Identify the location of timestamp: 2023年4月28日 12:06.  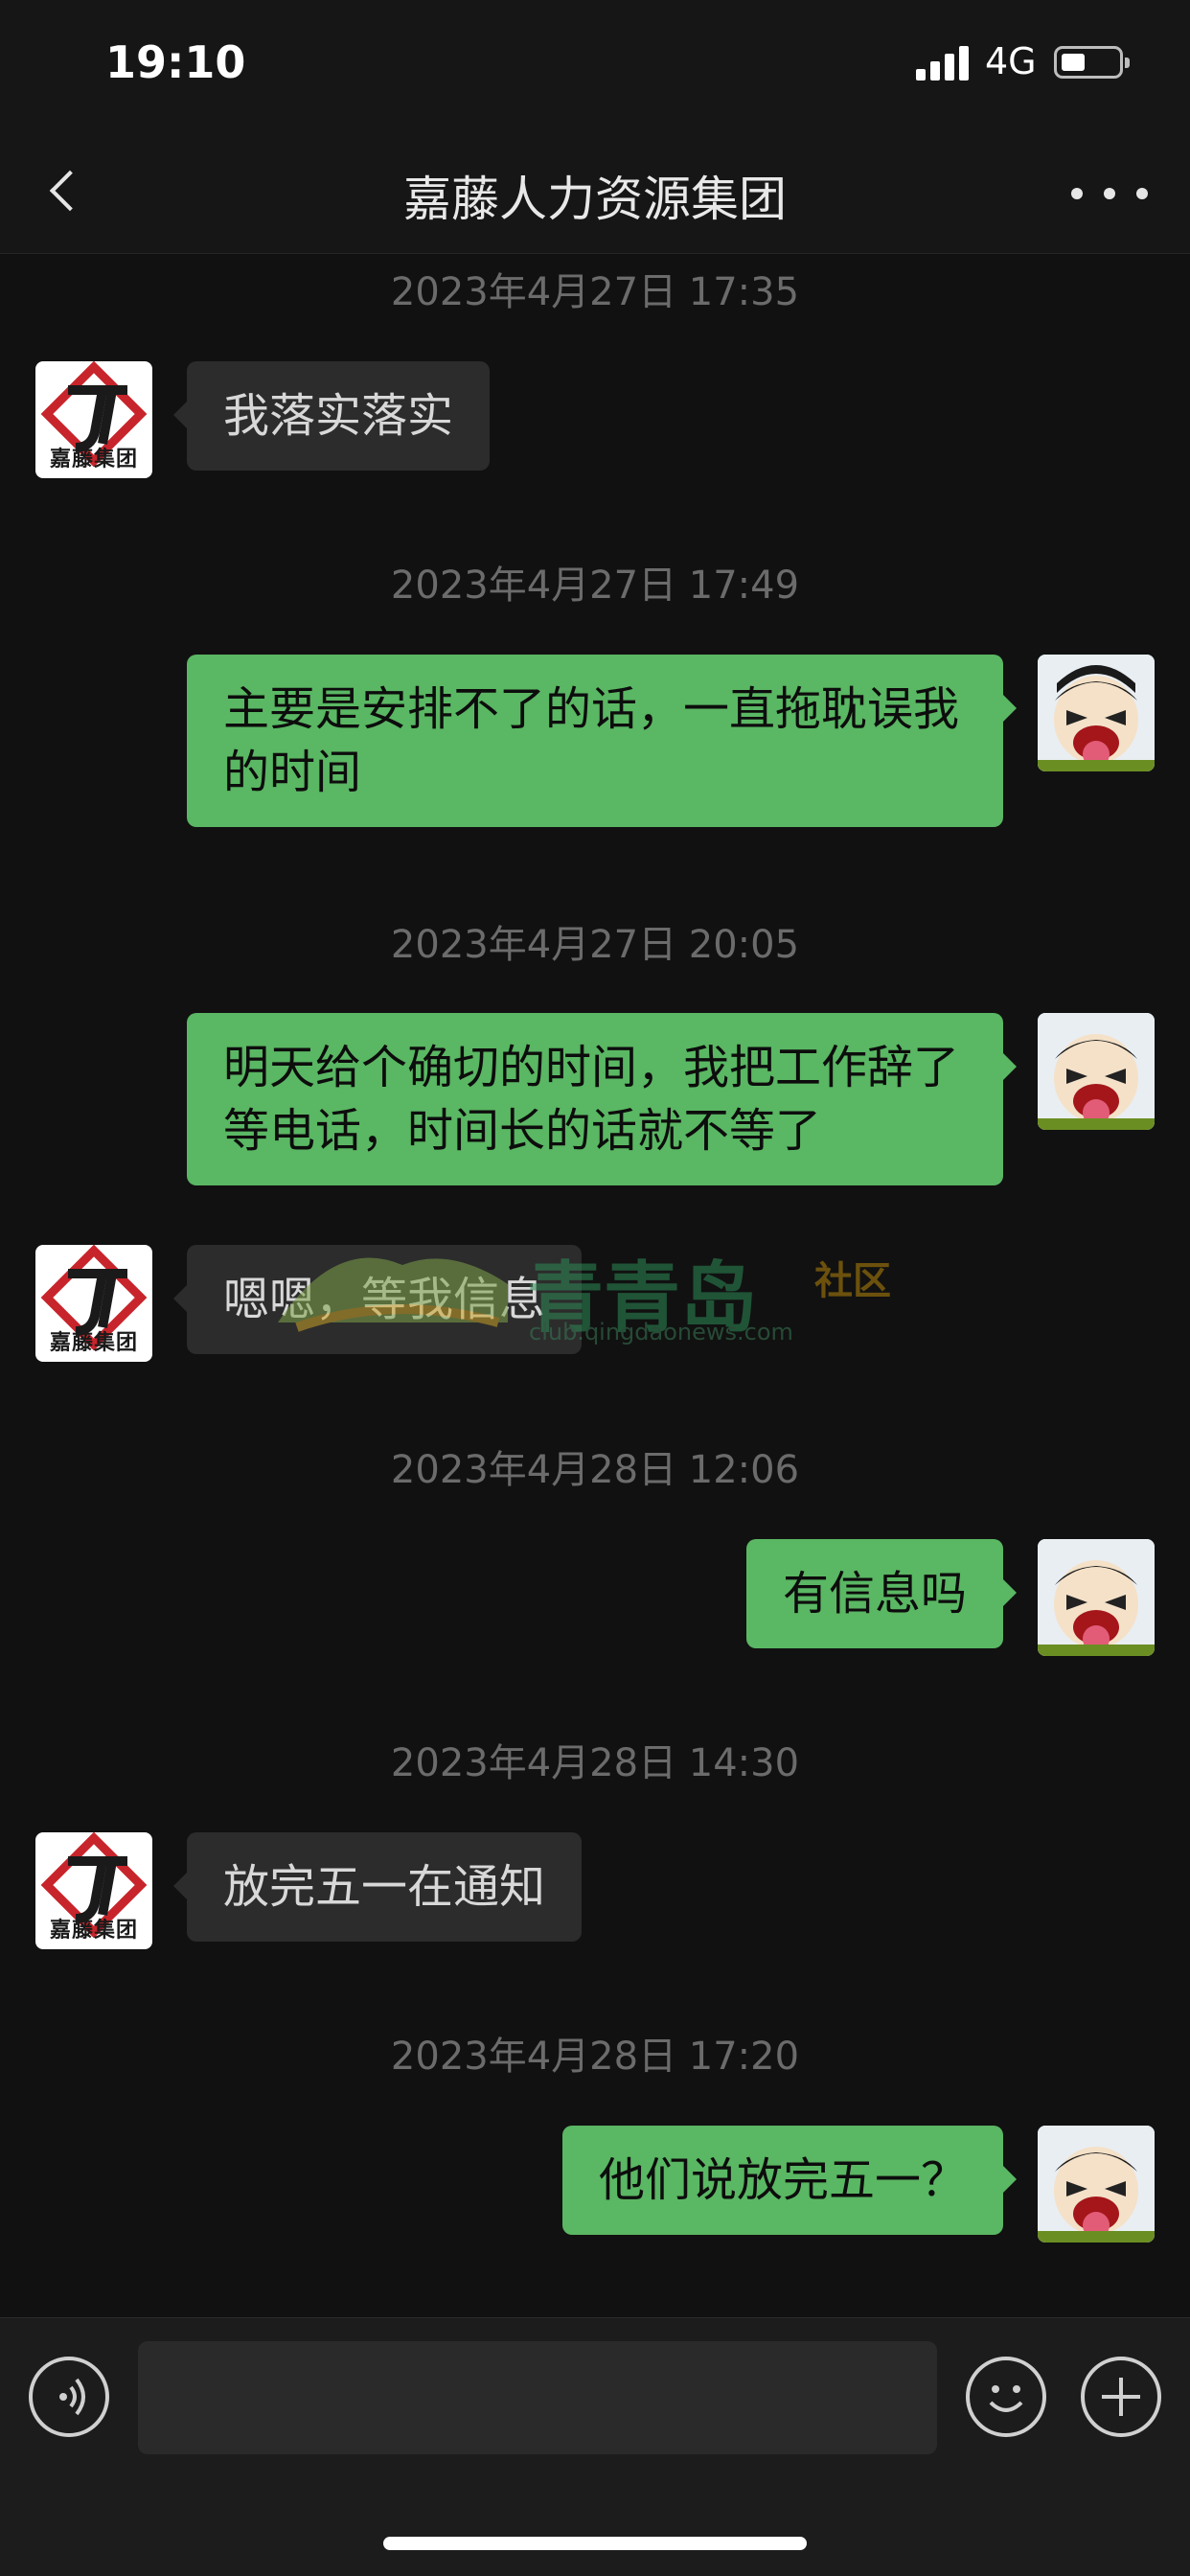
(595, 1470).